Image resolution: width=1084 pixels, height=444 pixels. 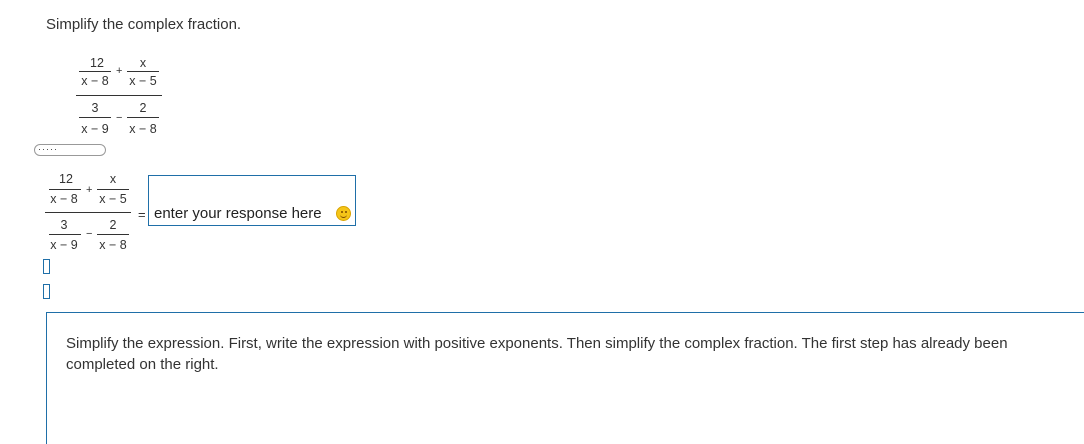 I want to click on help-panel-top-border, so click(x=565, y=312).